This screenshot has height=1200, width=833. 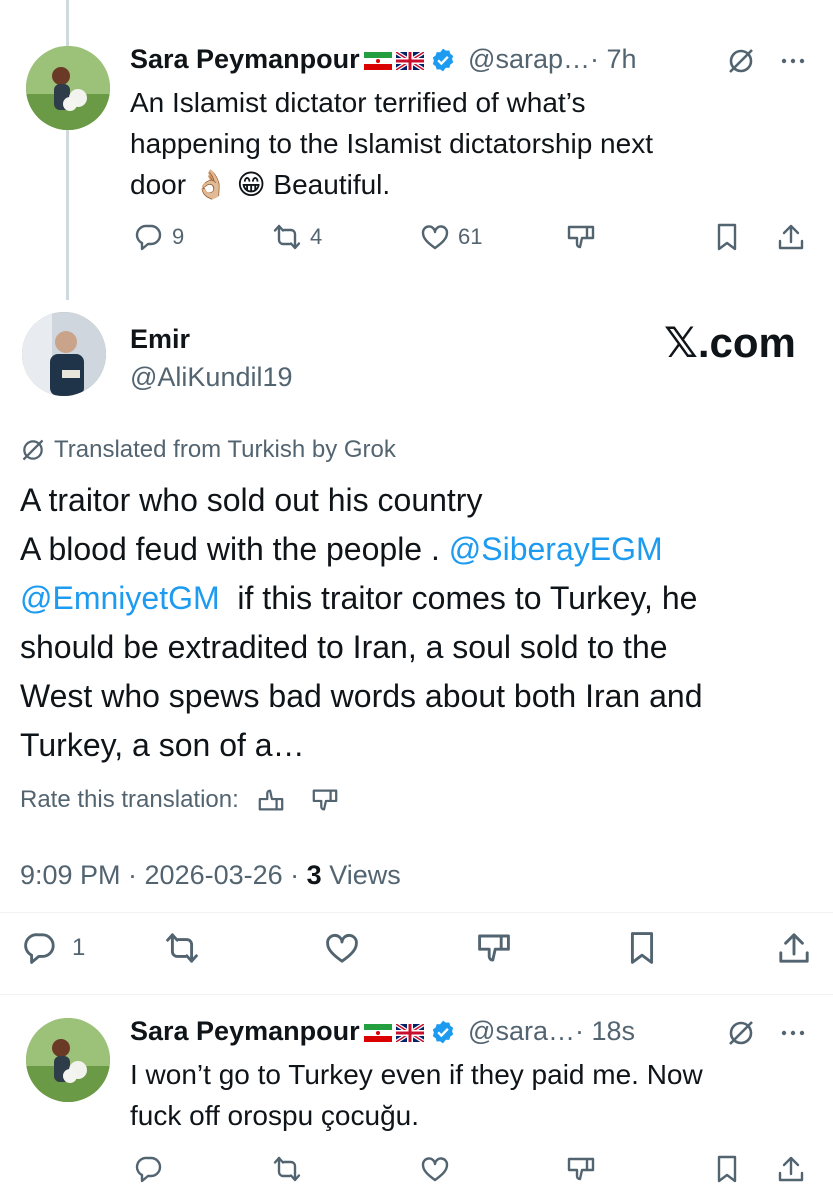 What do you see at coordinates (271, 800) in the screenshot?
I see `thumbs-up-icon` at bounding box center [271, 800].